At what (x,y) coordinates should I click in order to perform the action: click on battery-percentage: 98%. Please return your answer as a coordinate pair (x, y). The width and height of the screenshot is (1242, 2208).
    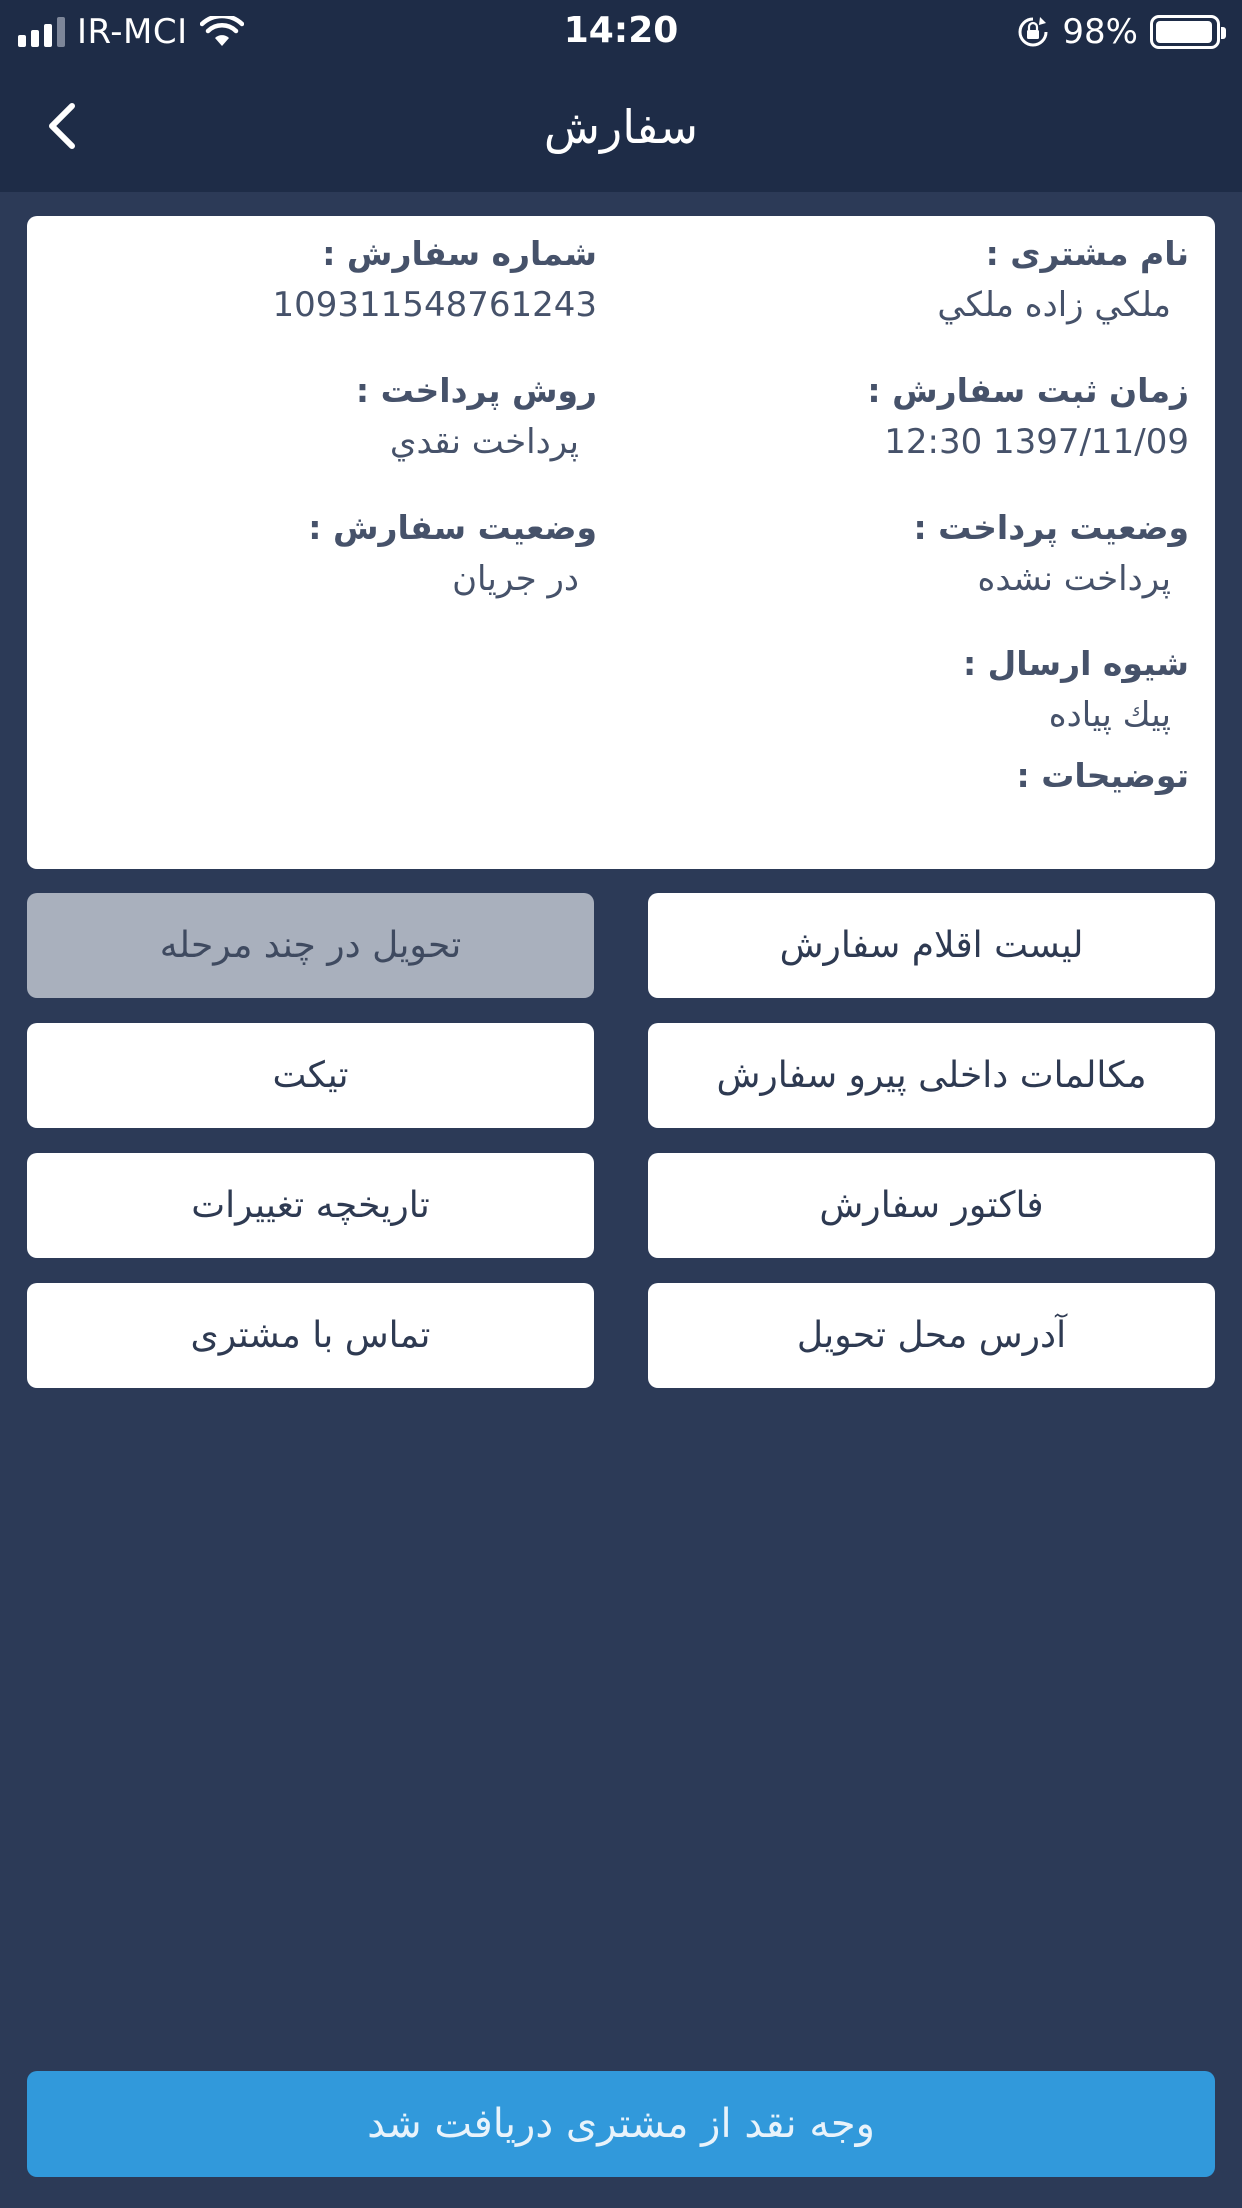
    Looking at the image, I should click on (1100, 32).